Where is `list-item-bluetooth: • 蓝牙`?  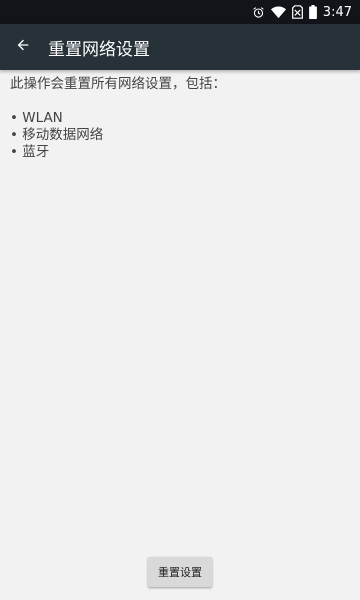 list-item-bluetooth: • 蓝牙 is located at coordinates (180, 152).